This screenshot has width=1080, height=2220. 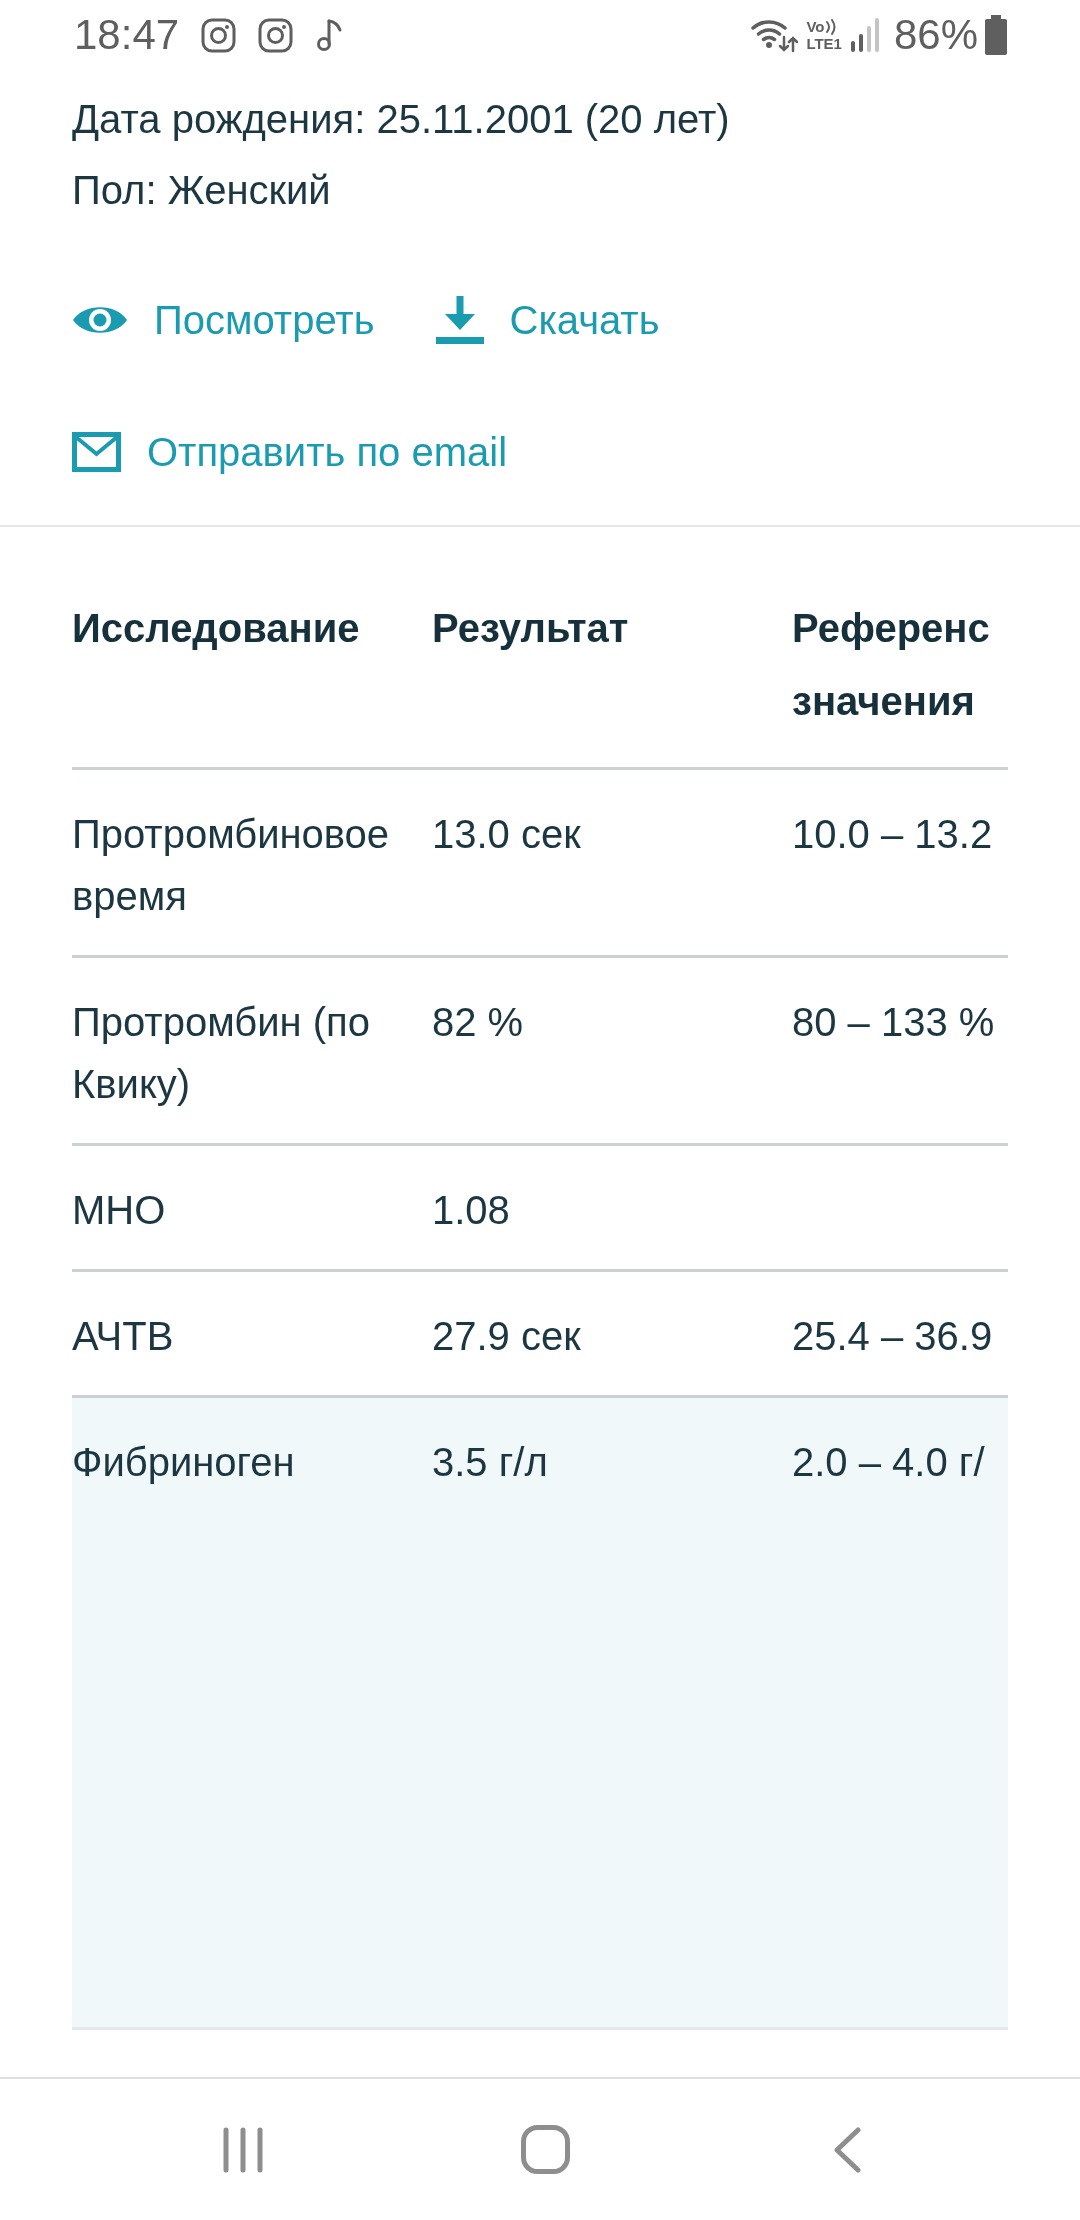 What do you see at coordinates (231, 865) in the screenshot?
I see `table-cell-text: Протромбиновое время` at bounding box center [231, 865].